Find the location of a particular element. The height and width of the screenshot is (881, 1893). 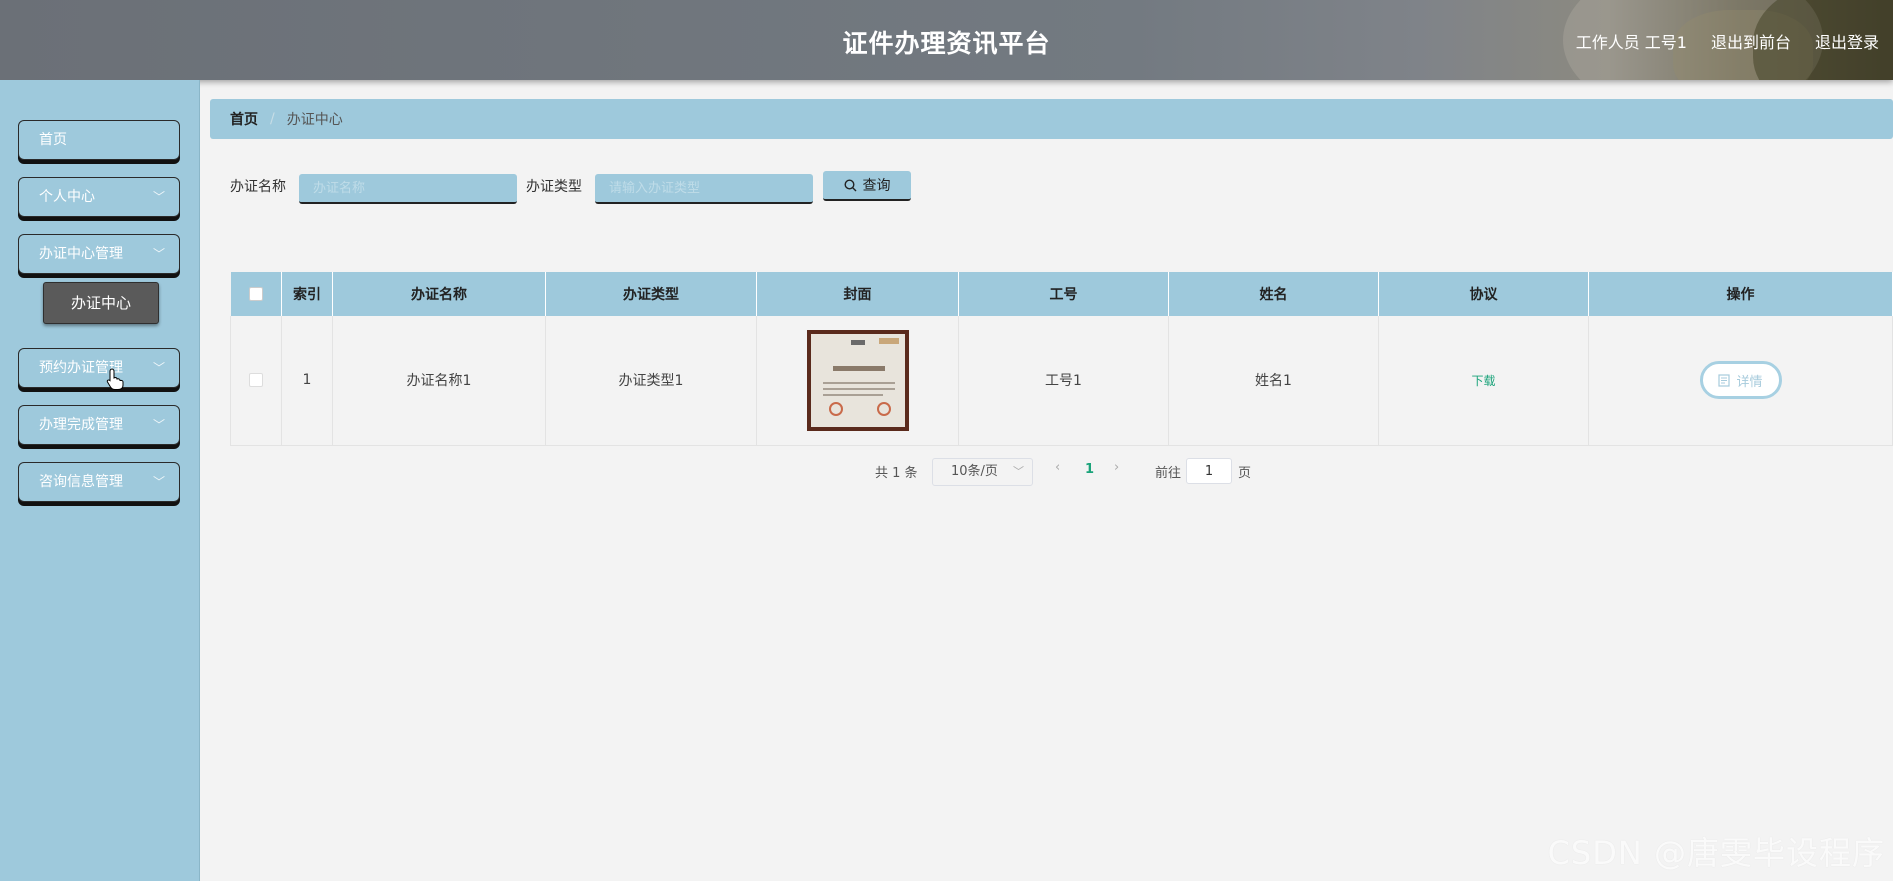

header-links: 工作人员 工号1 退出到前台 退出登录 is located at coordinates (1727, 41).